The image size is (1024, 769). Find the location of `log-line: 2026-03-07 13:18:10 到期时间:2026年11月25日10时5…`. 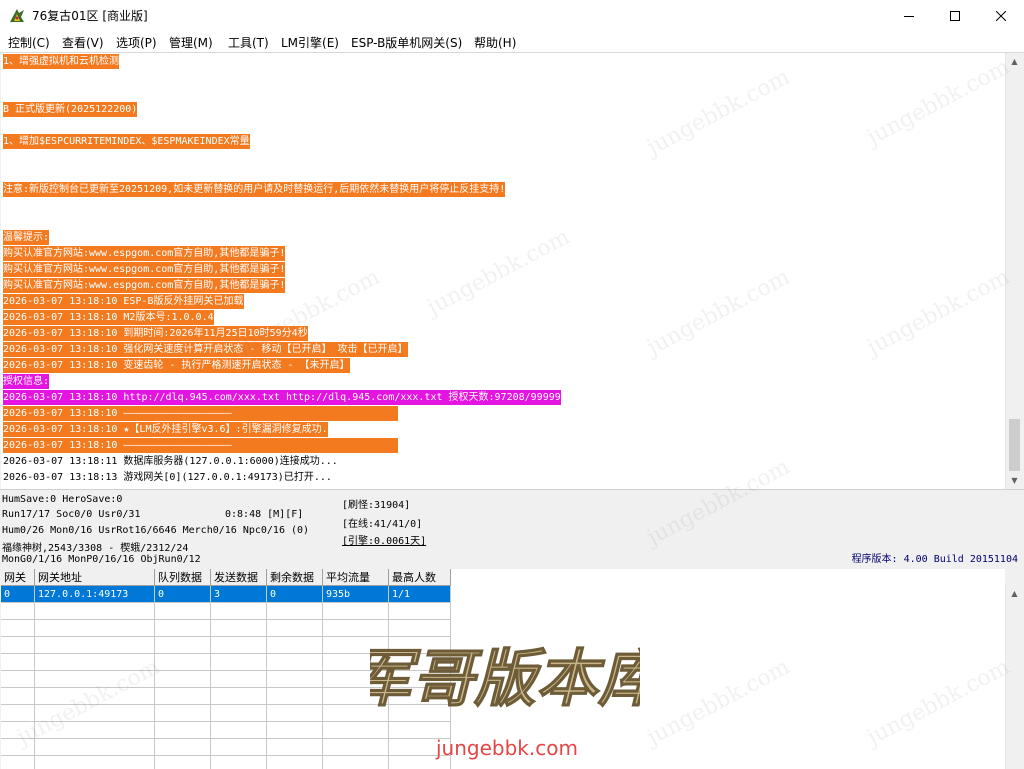

log-line: 2026-03-07 13:18:10 到期时间:2026年11月25日10时5… is located at coordinates (155, 333).